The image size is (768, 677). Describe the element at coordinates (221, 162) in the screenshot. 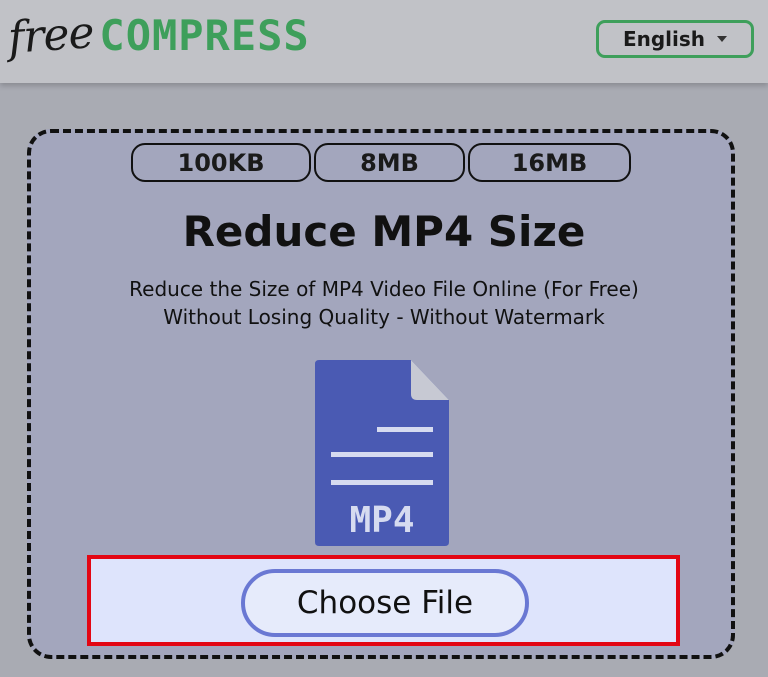

I see `size-preset-100kb: 100KB` at that location.